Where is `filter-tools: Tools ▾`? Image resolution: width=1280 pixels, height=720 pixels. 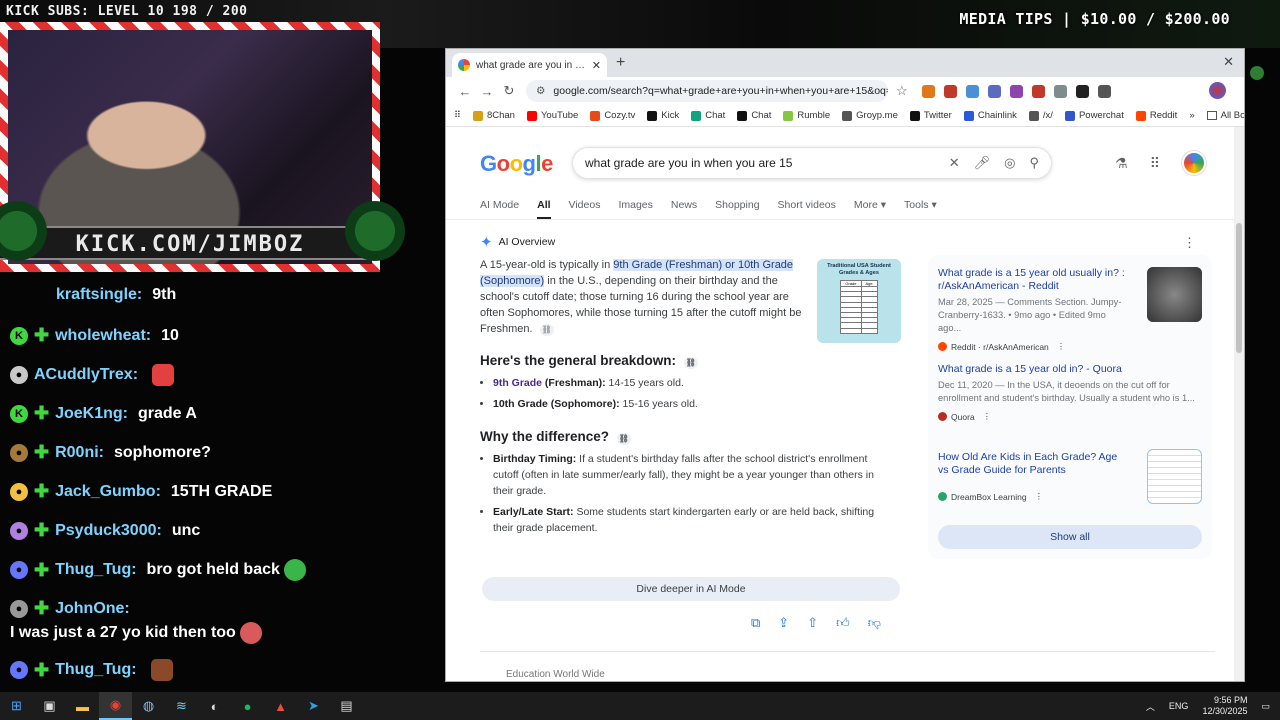
filter-tools: Tools ▾ is located at coordinates (920, 209).